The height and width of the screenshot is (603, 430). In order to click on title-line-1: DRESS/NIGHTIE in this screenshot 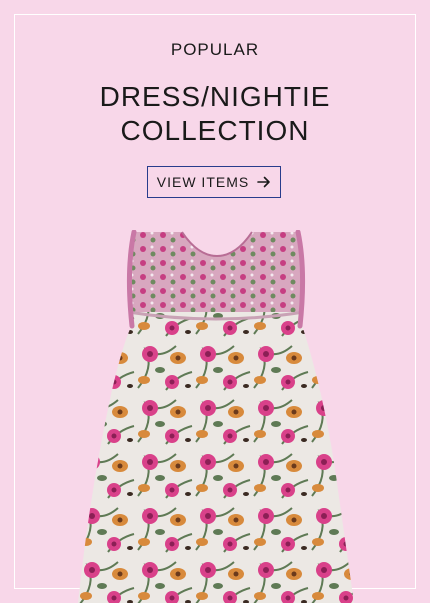, I will do `click(215, 96)`.